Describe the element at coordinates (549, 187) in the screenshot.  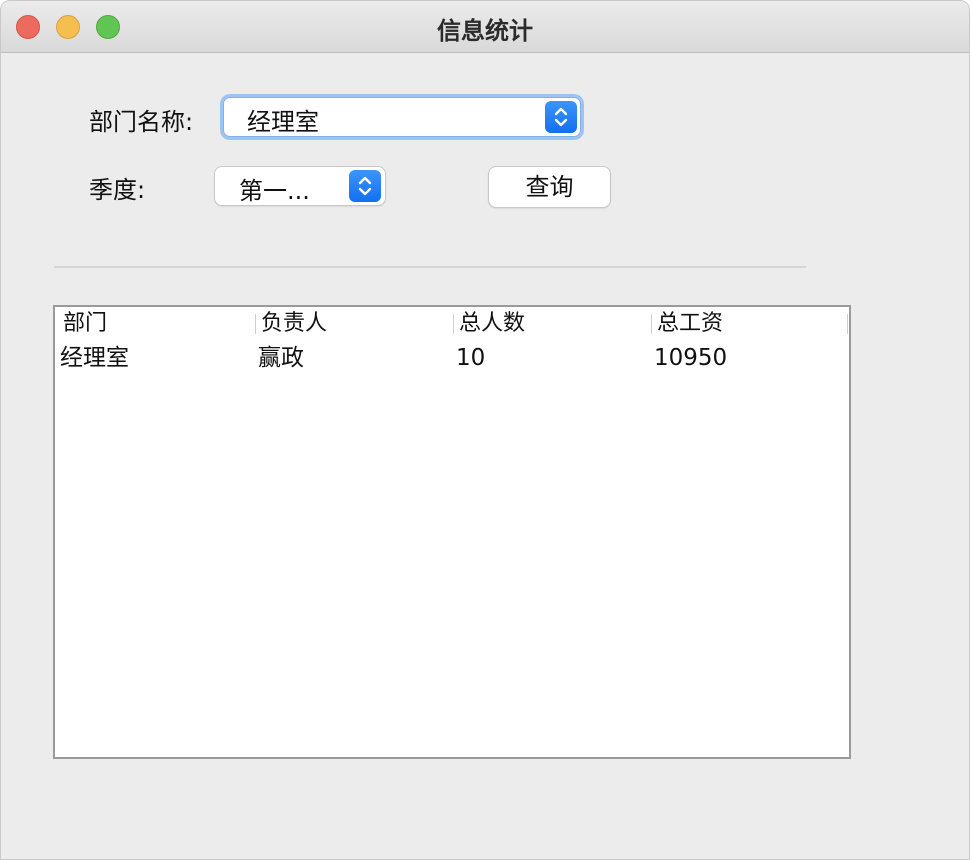
I see `query-button: 查询` at that location.